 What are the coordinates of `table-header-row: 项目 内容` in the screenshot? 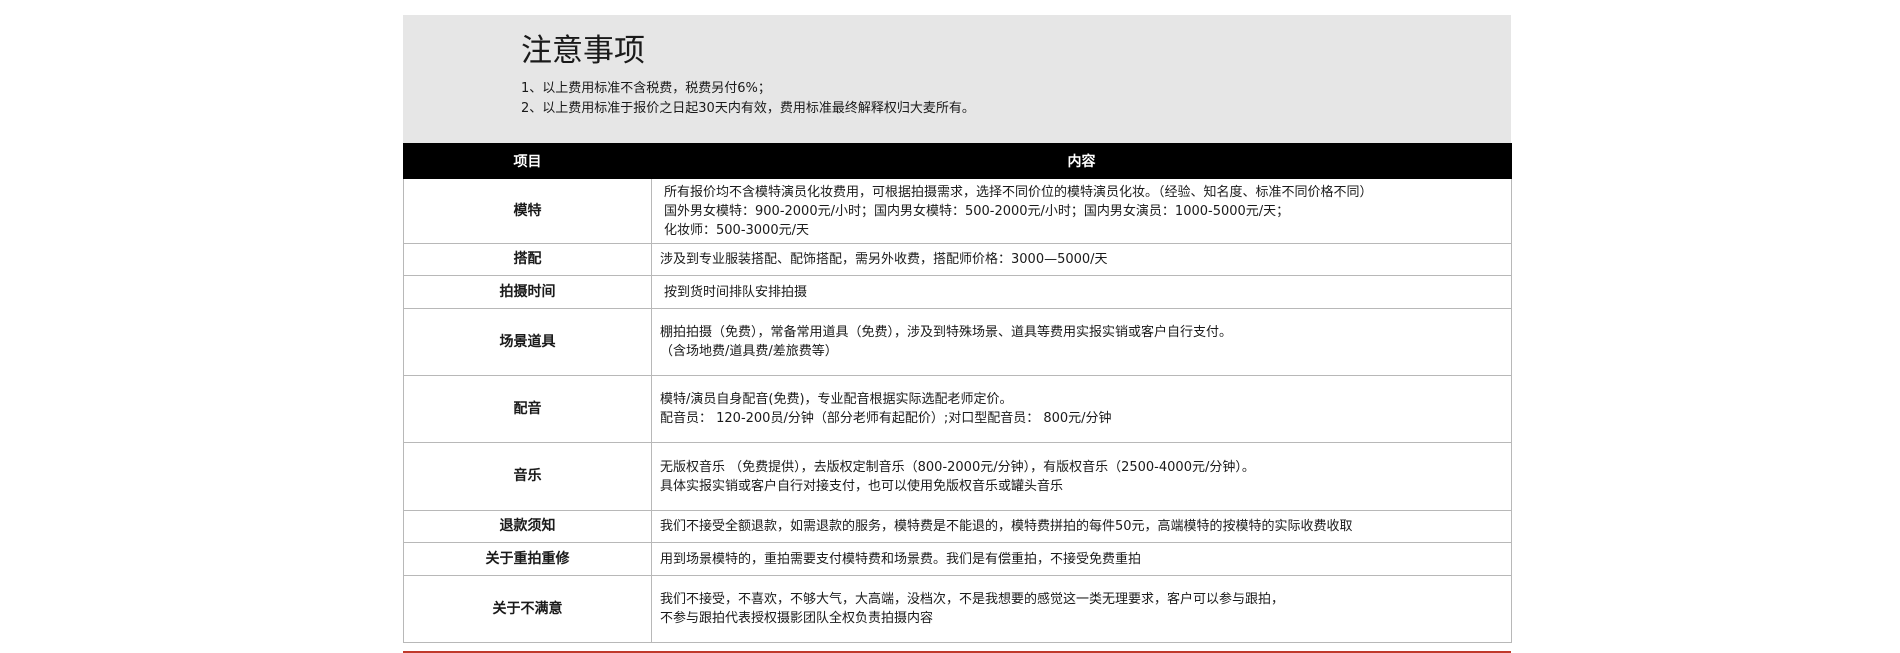 It's located at (957, 161).